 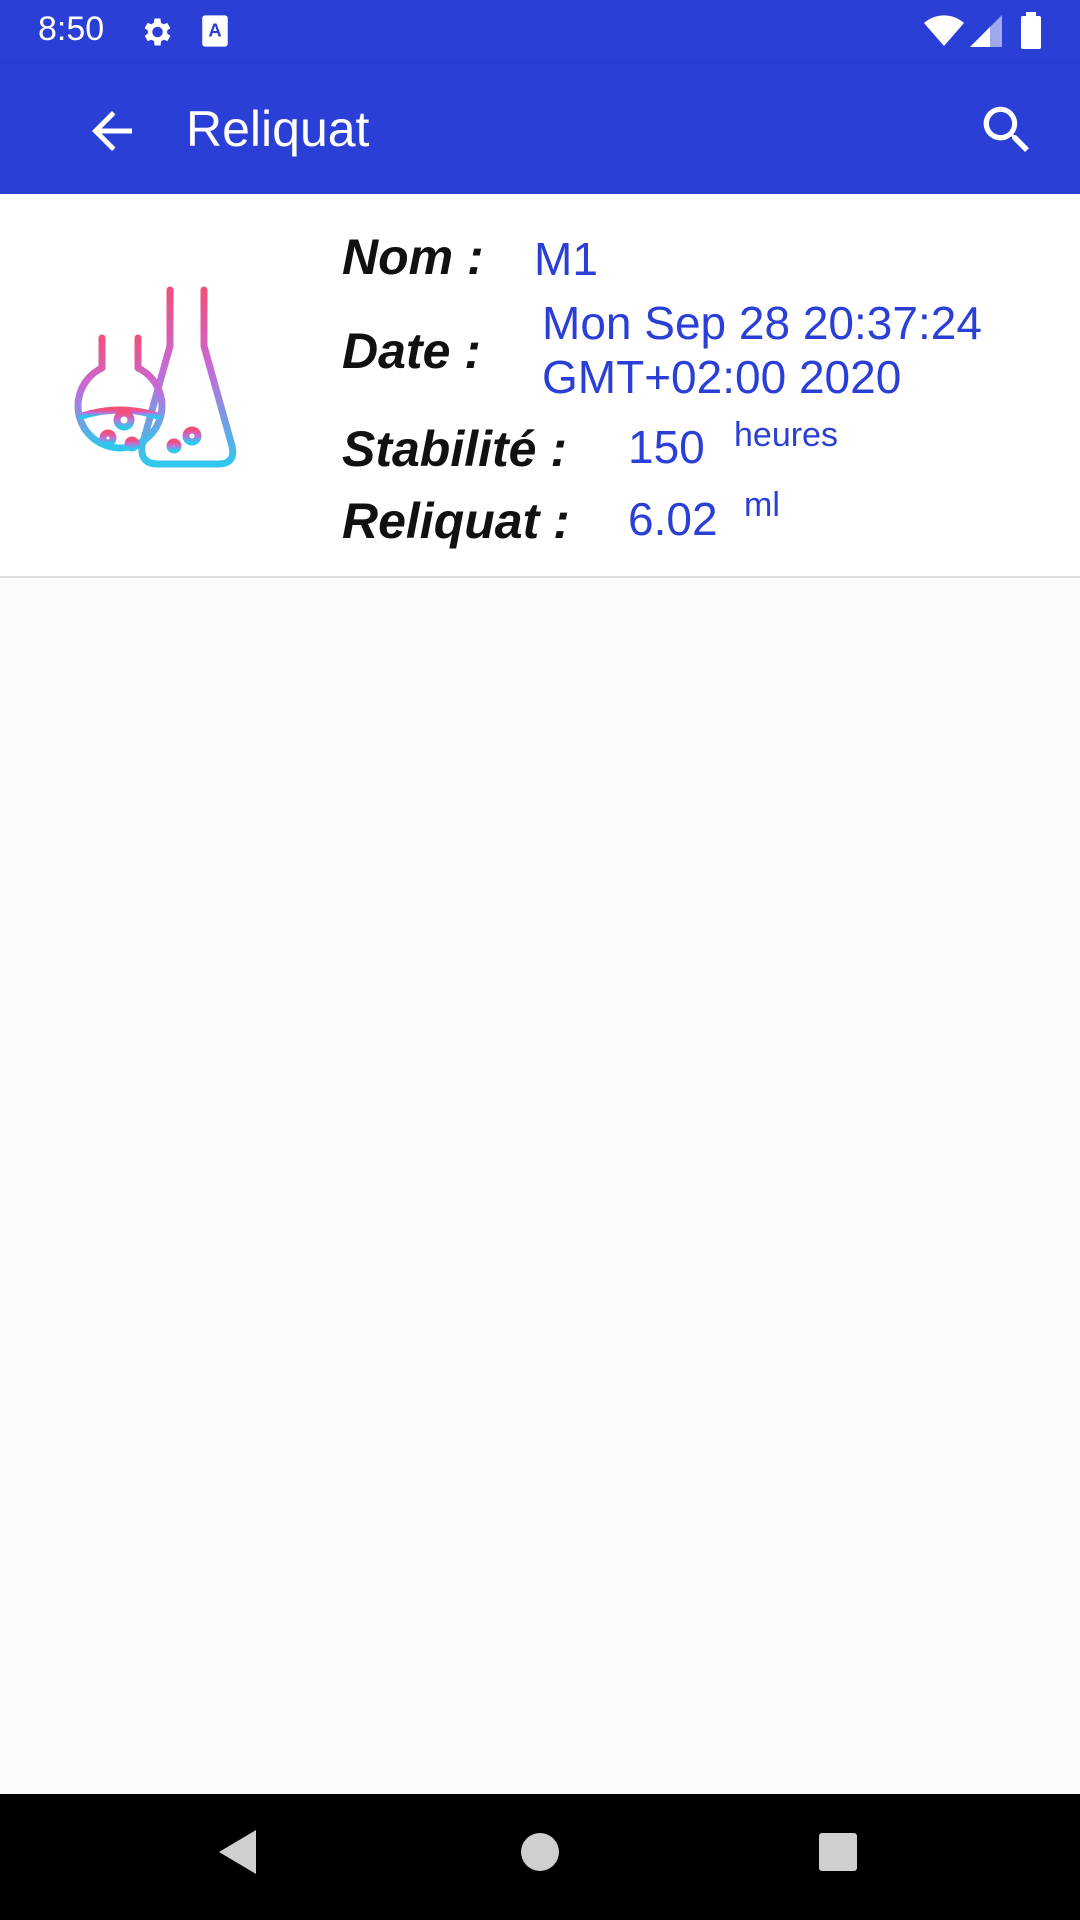 What do you see at coordinates (413, 257) in the screenshot?
I see `nom-label: Nom :` at bounding box center [413, 257].